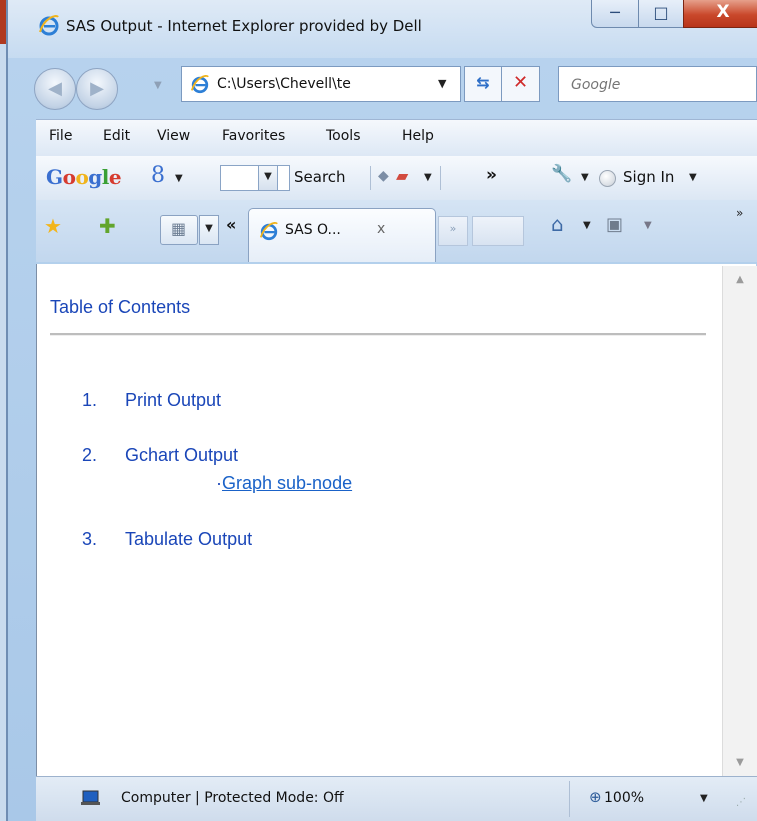  Describe the element at coordinates (378, 334) in the screenshot. I see `toc-divider` at that location.